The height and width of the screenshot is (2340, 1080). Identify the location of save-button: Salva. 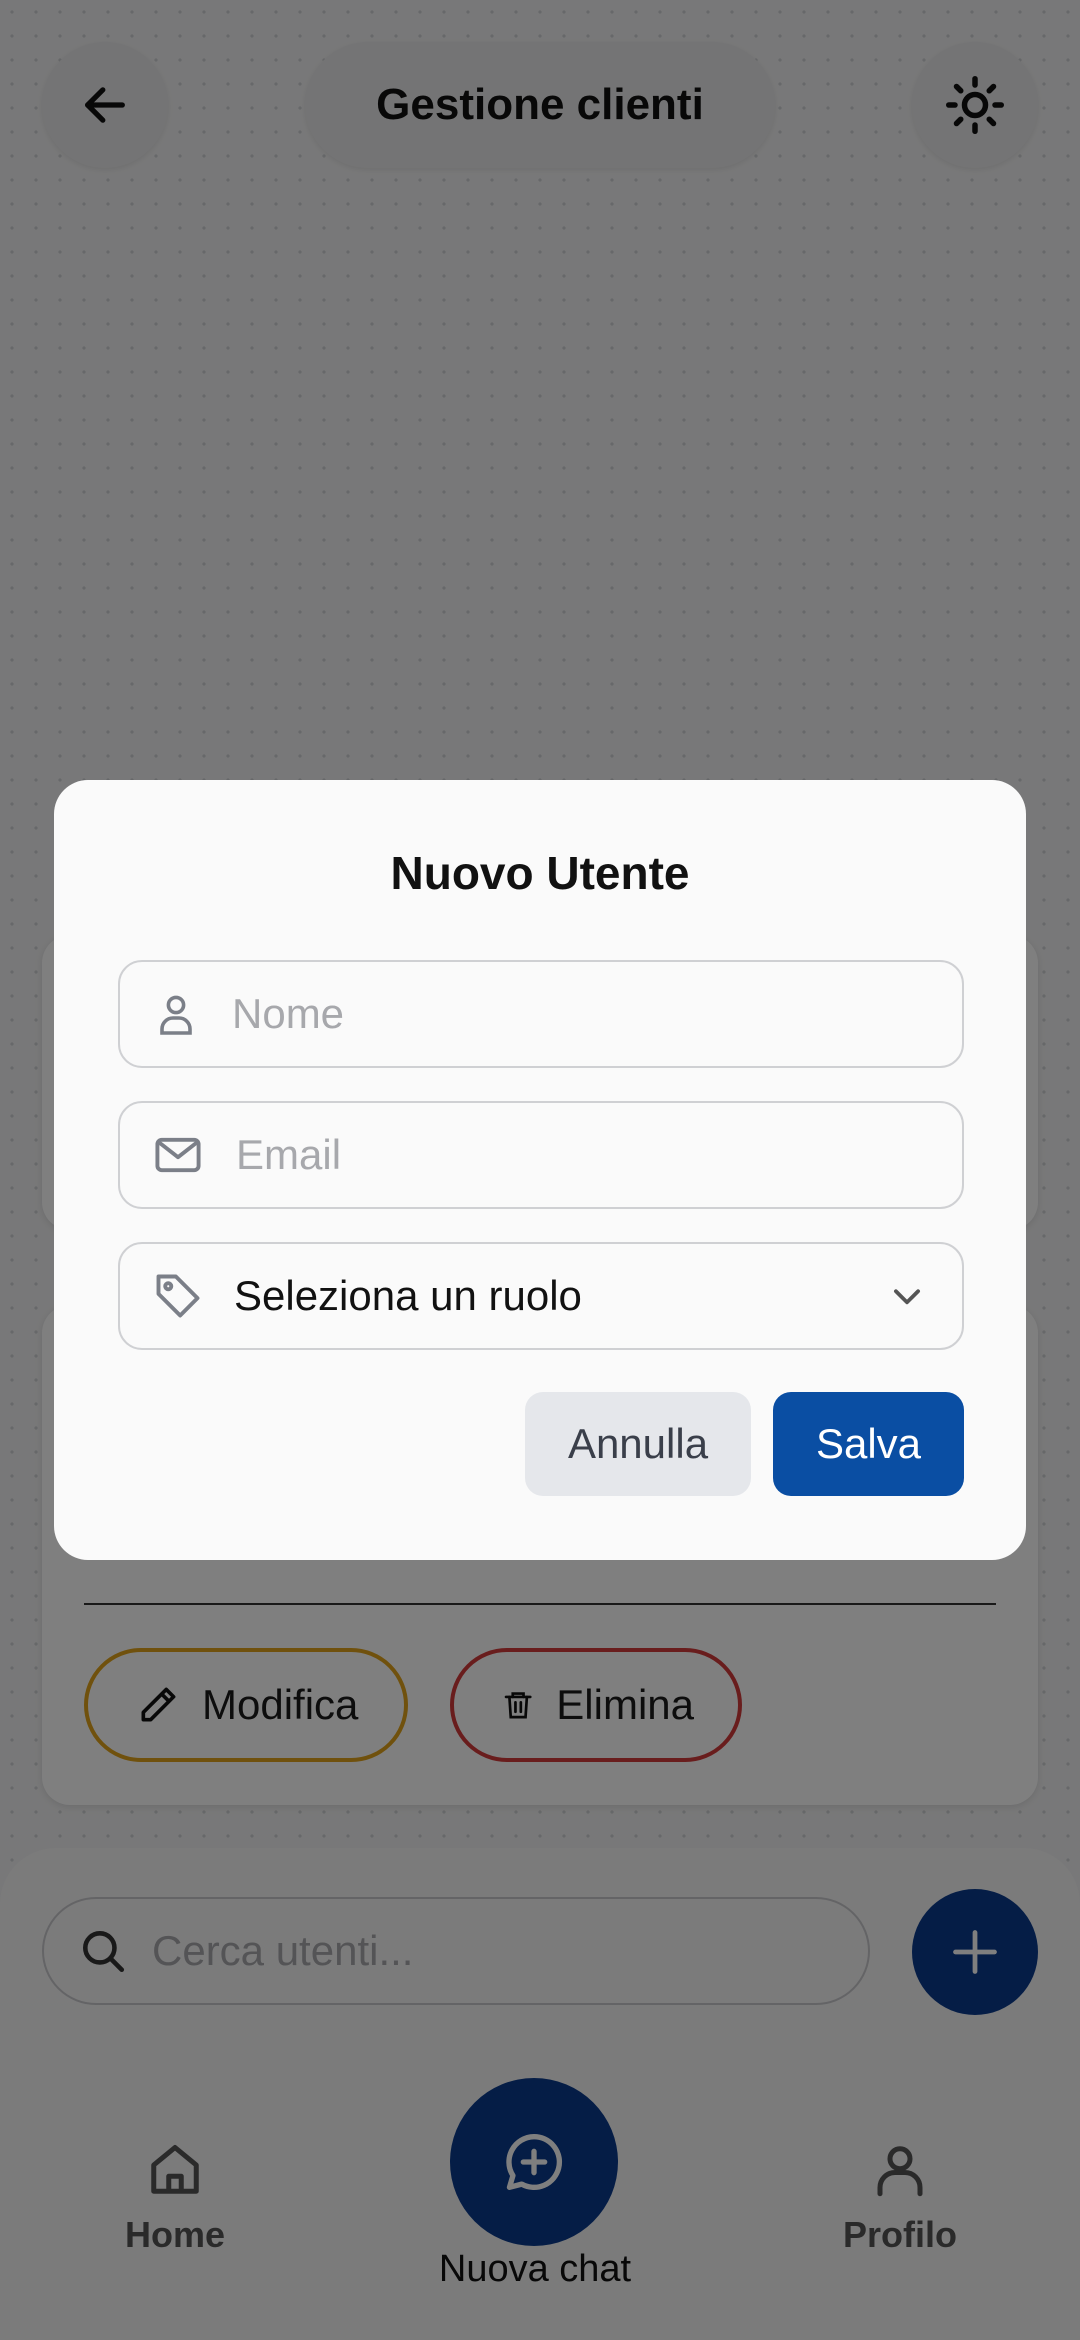
(868, 1444).